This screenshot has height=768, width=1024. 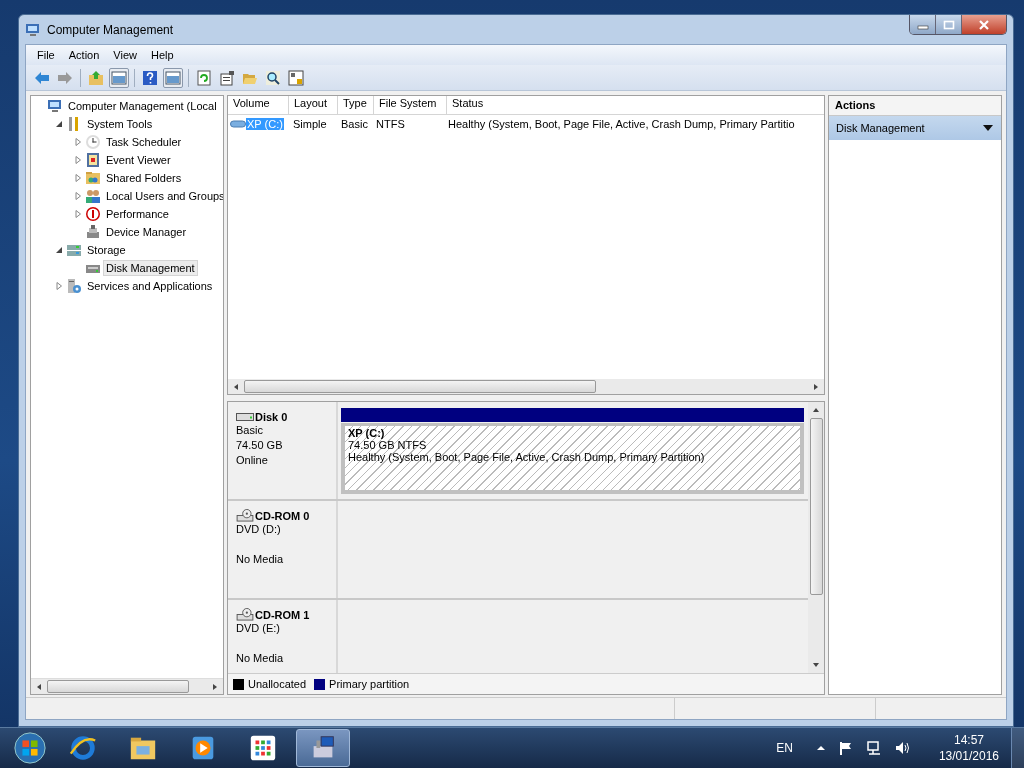 What do you see at coordinates (258, 628) in the screenshot?
I see `disk-type: DVD (E:)` at bounding box center [258, 628].